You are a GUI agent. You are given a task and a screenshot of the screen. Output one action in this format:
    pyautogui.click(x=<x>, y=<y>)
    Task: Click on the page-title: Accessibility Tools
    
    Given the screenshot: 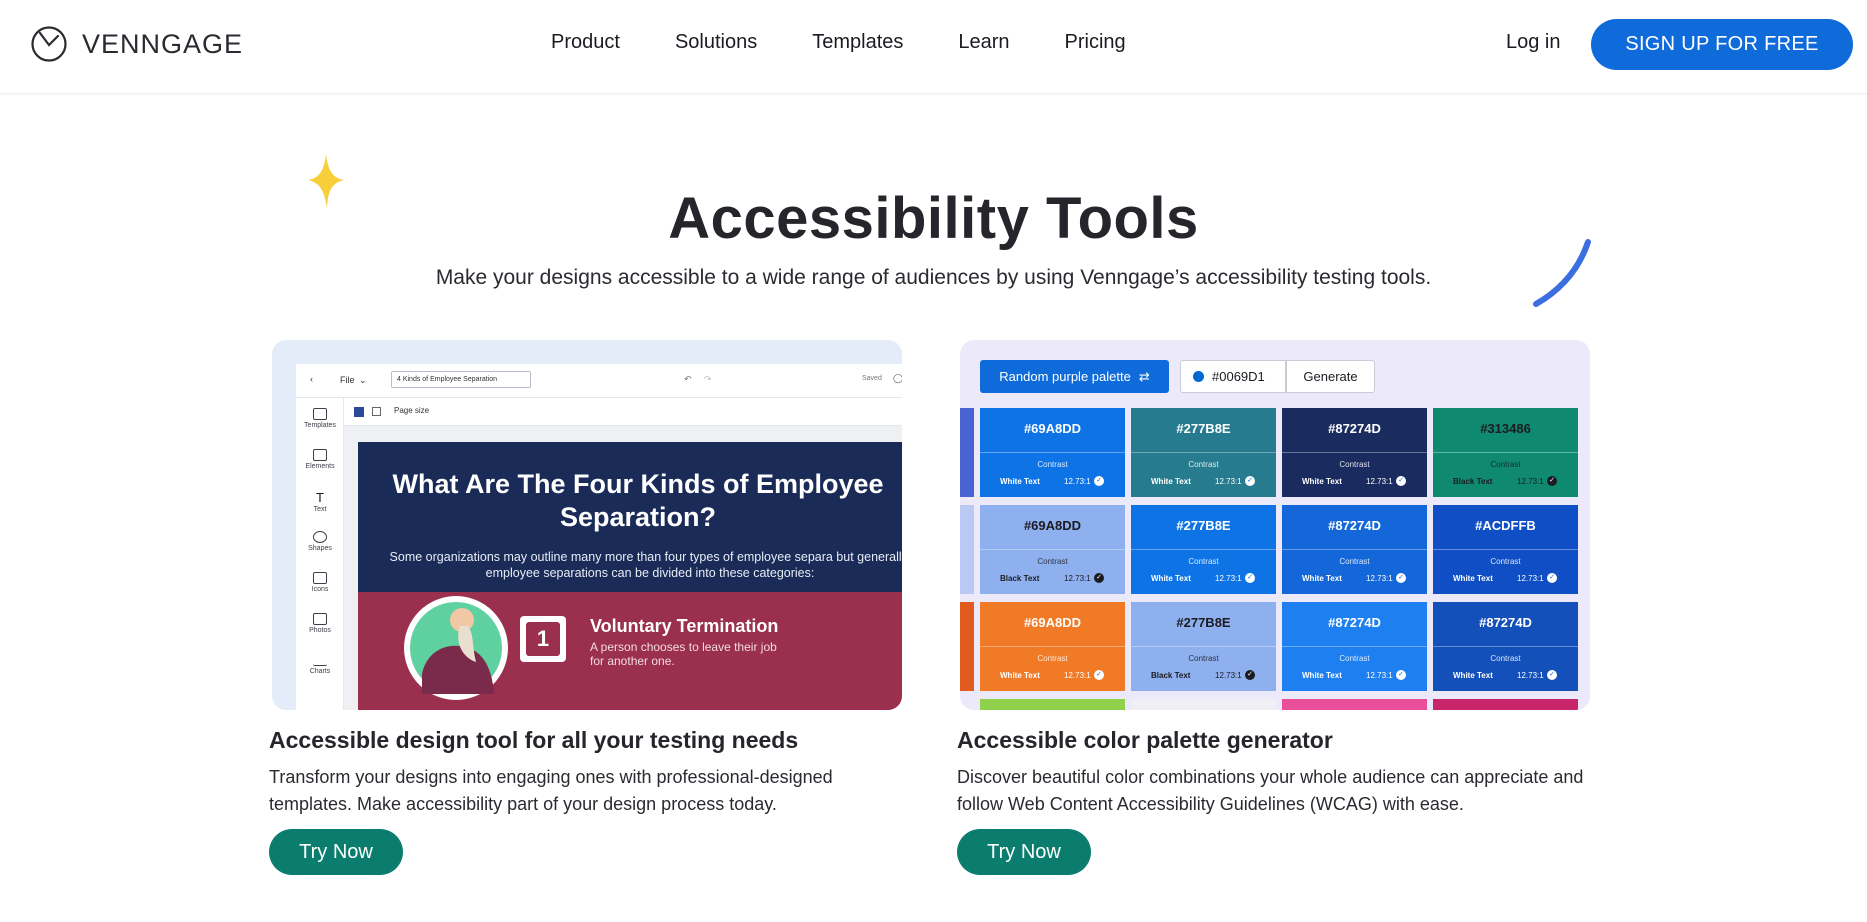 What is the action you would take?
    pyautogui.click(x=933, y=218)
    